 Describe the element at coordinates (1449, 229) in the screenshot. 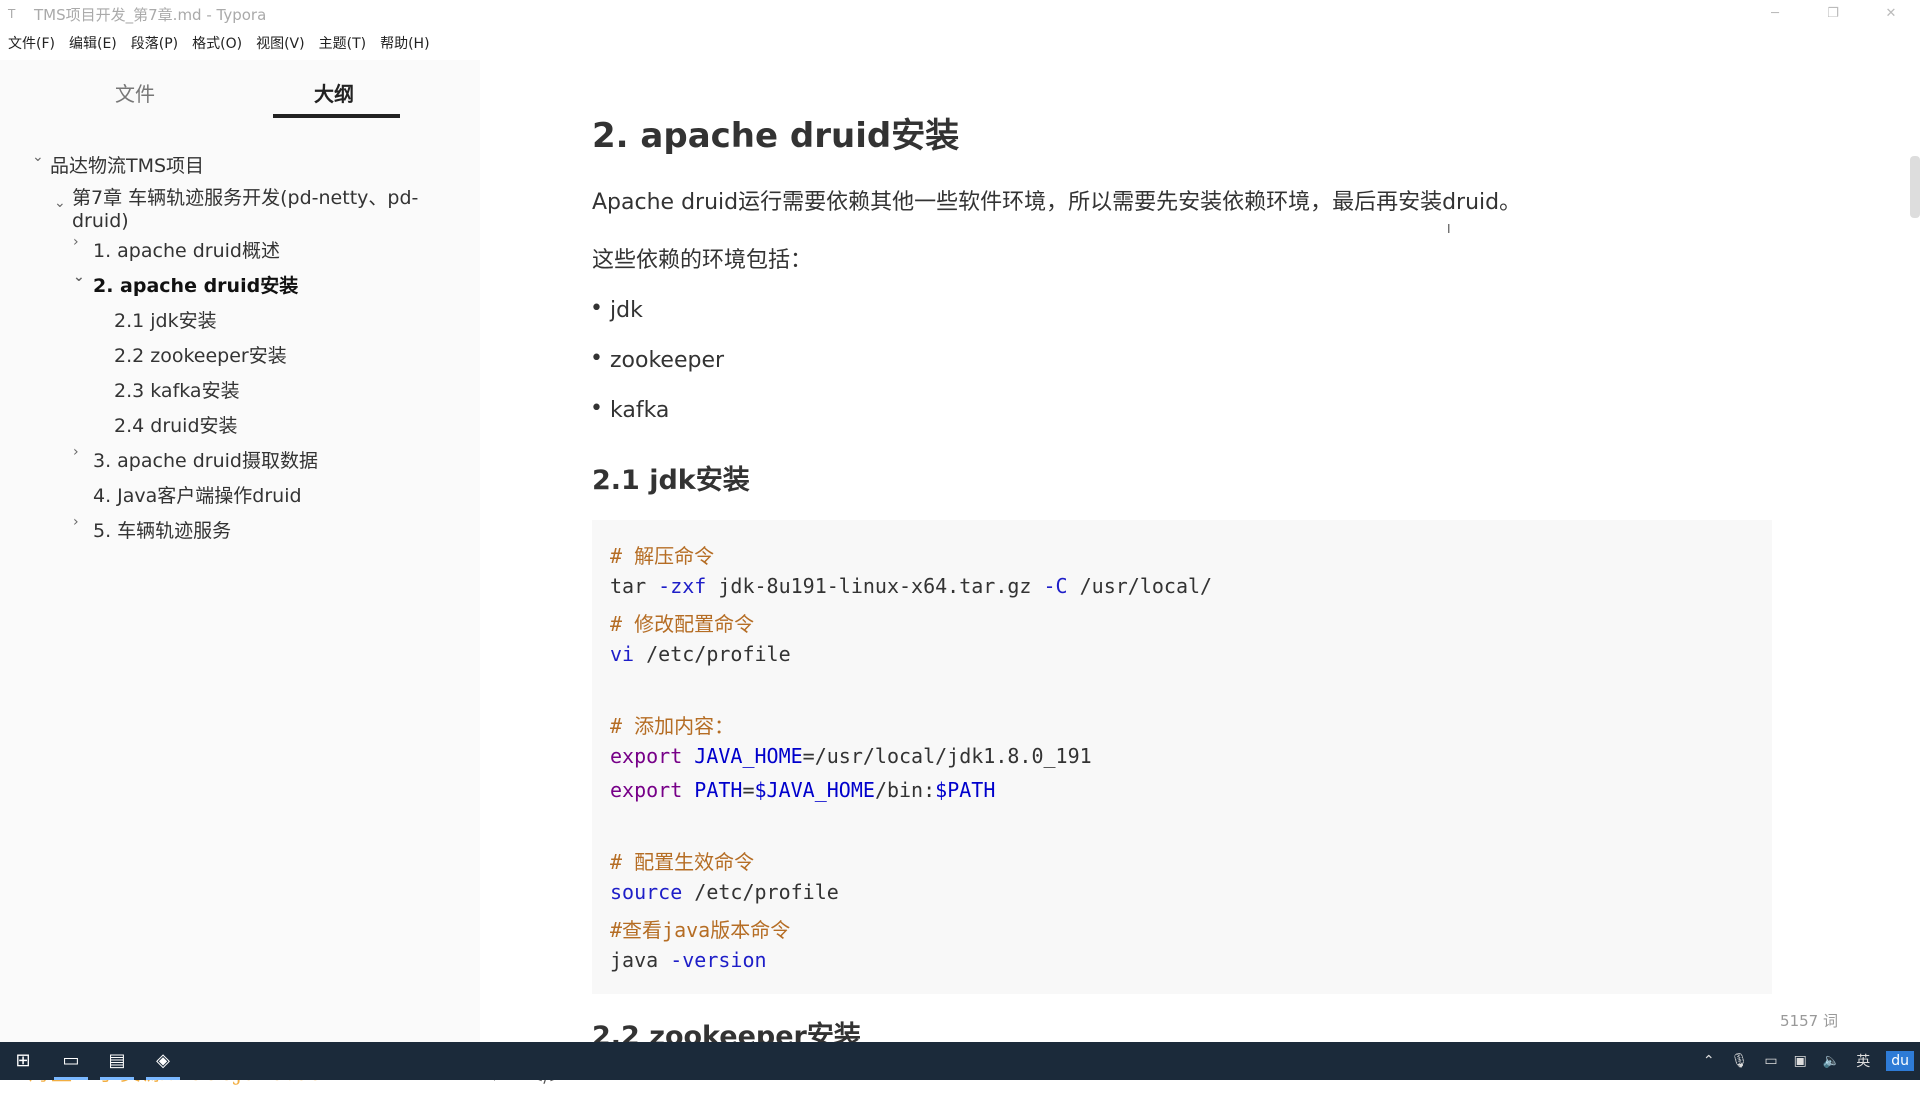

I see `text-cursor-icon: I` at that location.